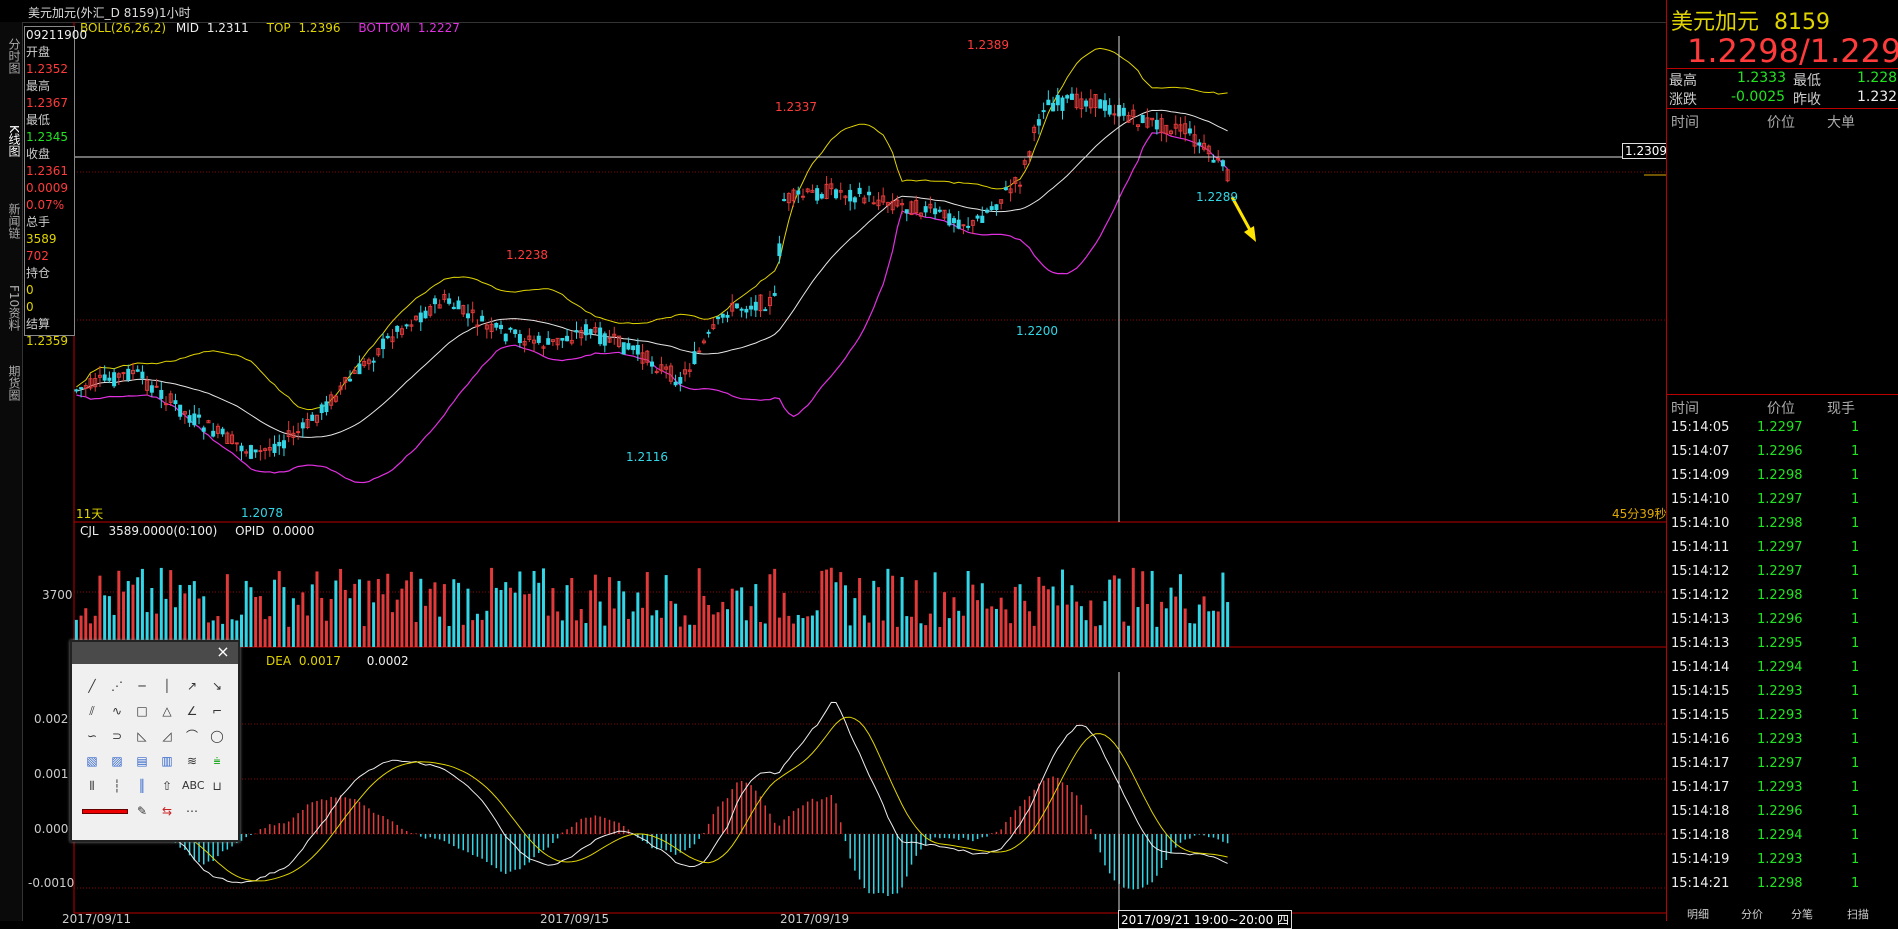  I want to click on ray-tool-icon: ⋰, so click(117, 686).